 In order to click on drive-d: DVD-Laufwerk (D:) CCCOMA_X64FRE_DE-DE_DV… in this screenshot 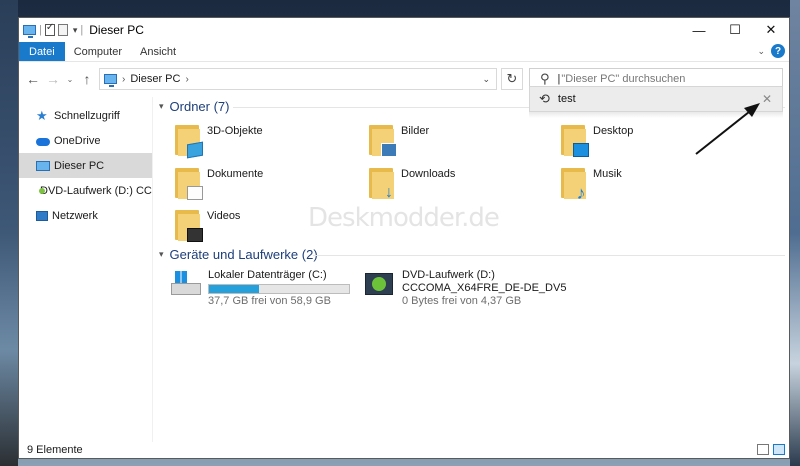, I will do `click(464, 288)`.